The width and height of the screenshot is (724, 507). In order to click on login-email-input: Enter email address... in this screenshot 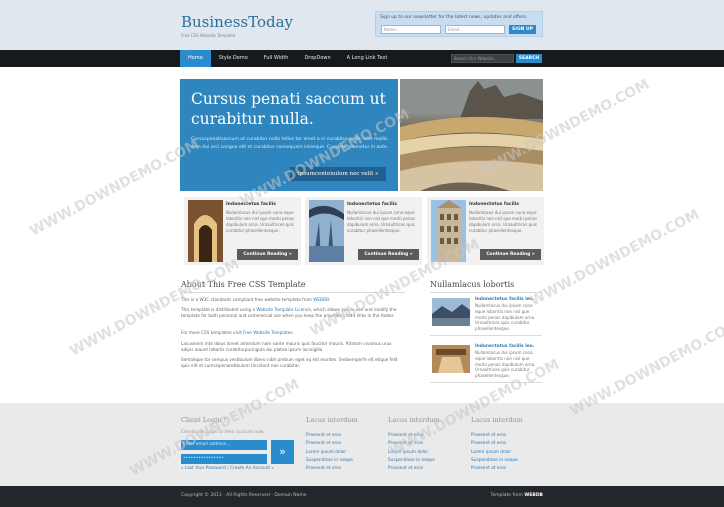, I will do `click(224, 445)`.